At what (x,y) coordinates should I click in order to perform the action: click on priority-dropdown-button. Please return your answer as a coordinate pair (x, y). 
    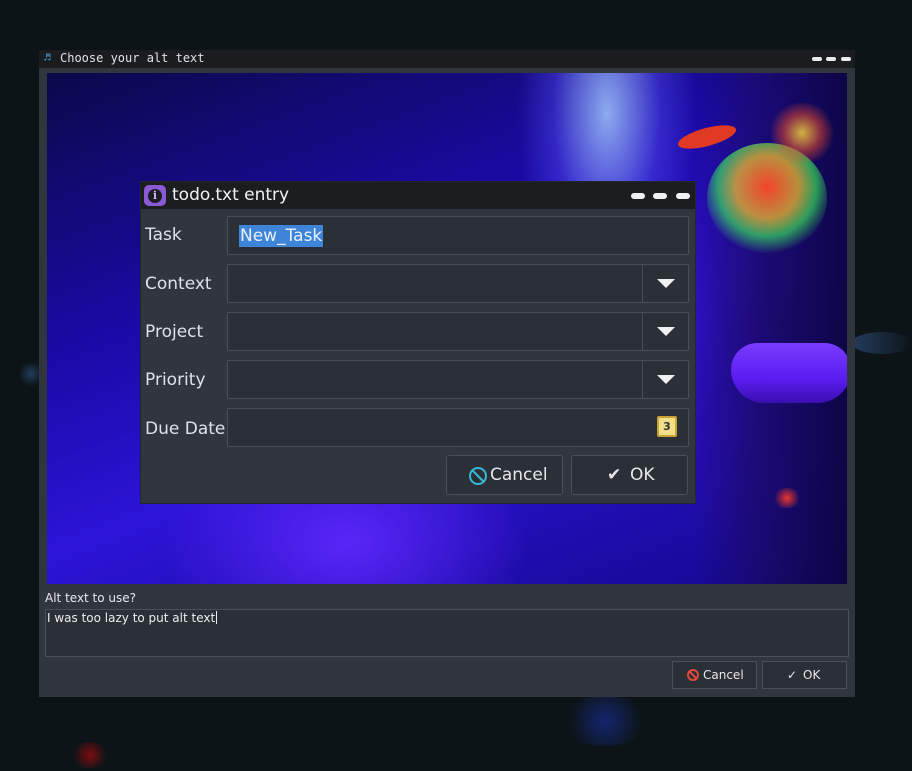
    Looking at the image, I should click on (665, 379).